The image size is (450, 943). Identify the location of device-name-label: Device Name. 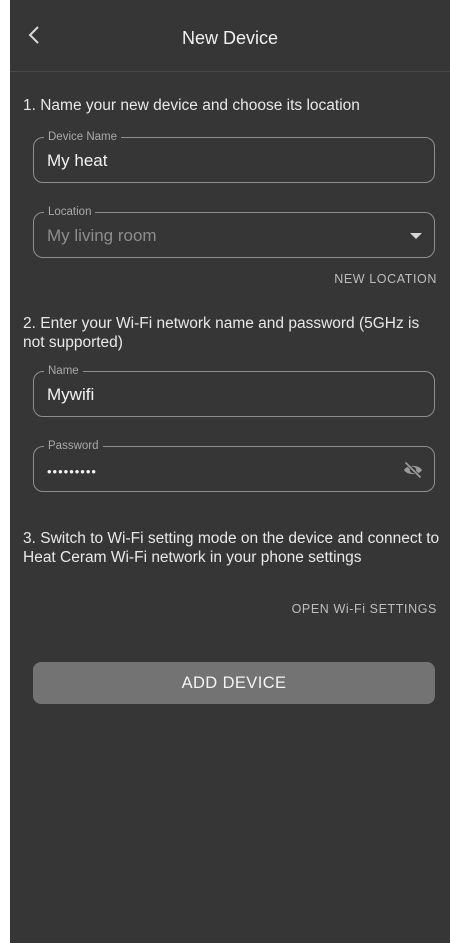
(83, 137).